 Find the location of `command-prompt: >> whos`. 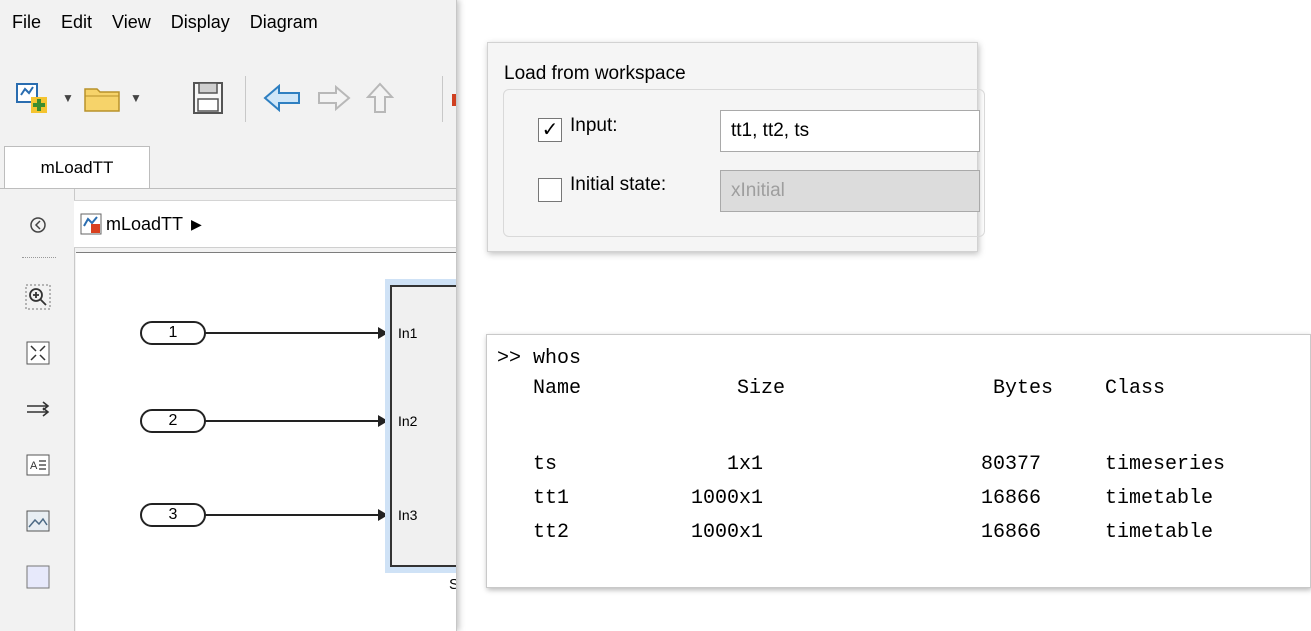

command-prompt: >> whos is located at coordinates (539, 358).